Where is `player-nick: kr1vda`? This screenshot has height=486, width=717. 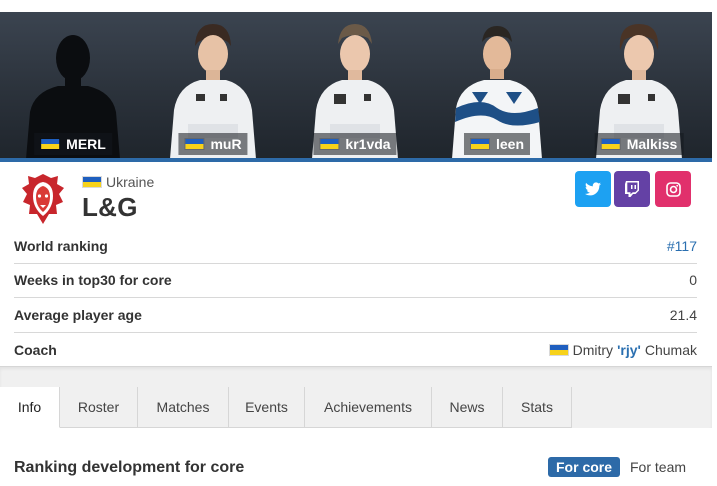
player-nick: kr1vda is located at coordinates (368, 144).